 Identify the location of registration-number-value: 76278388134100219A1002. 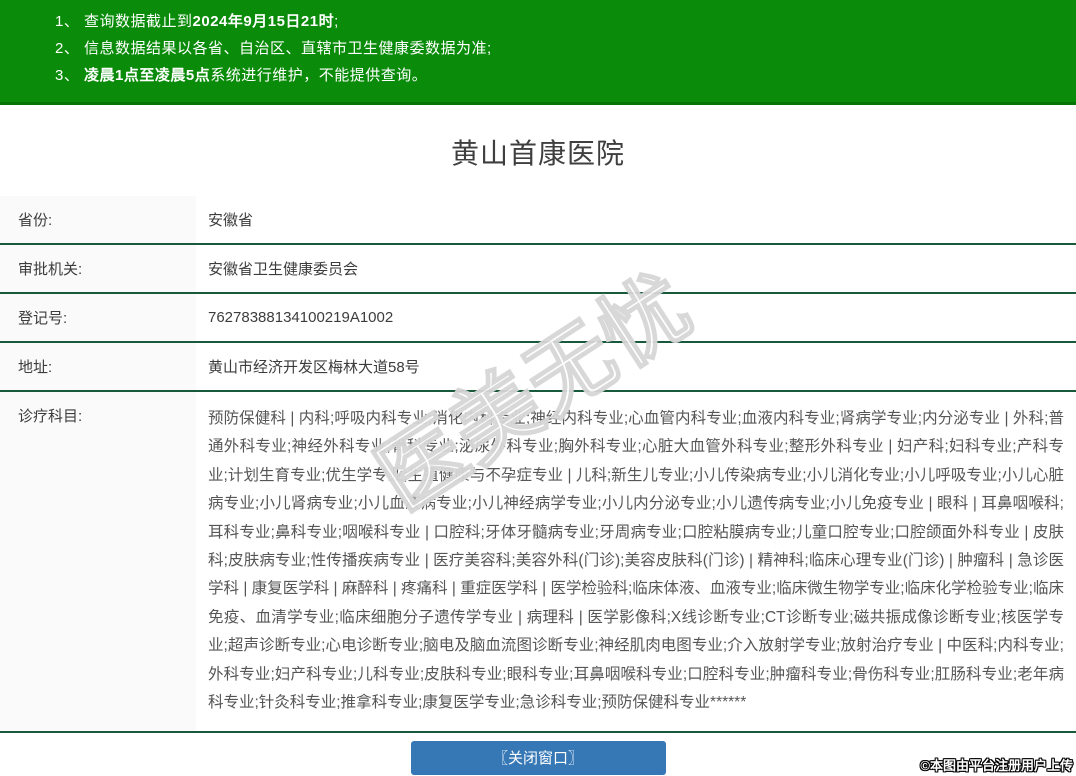
(636, 318).